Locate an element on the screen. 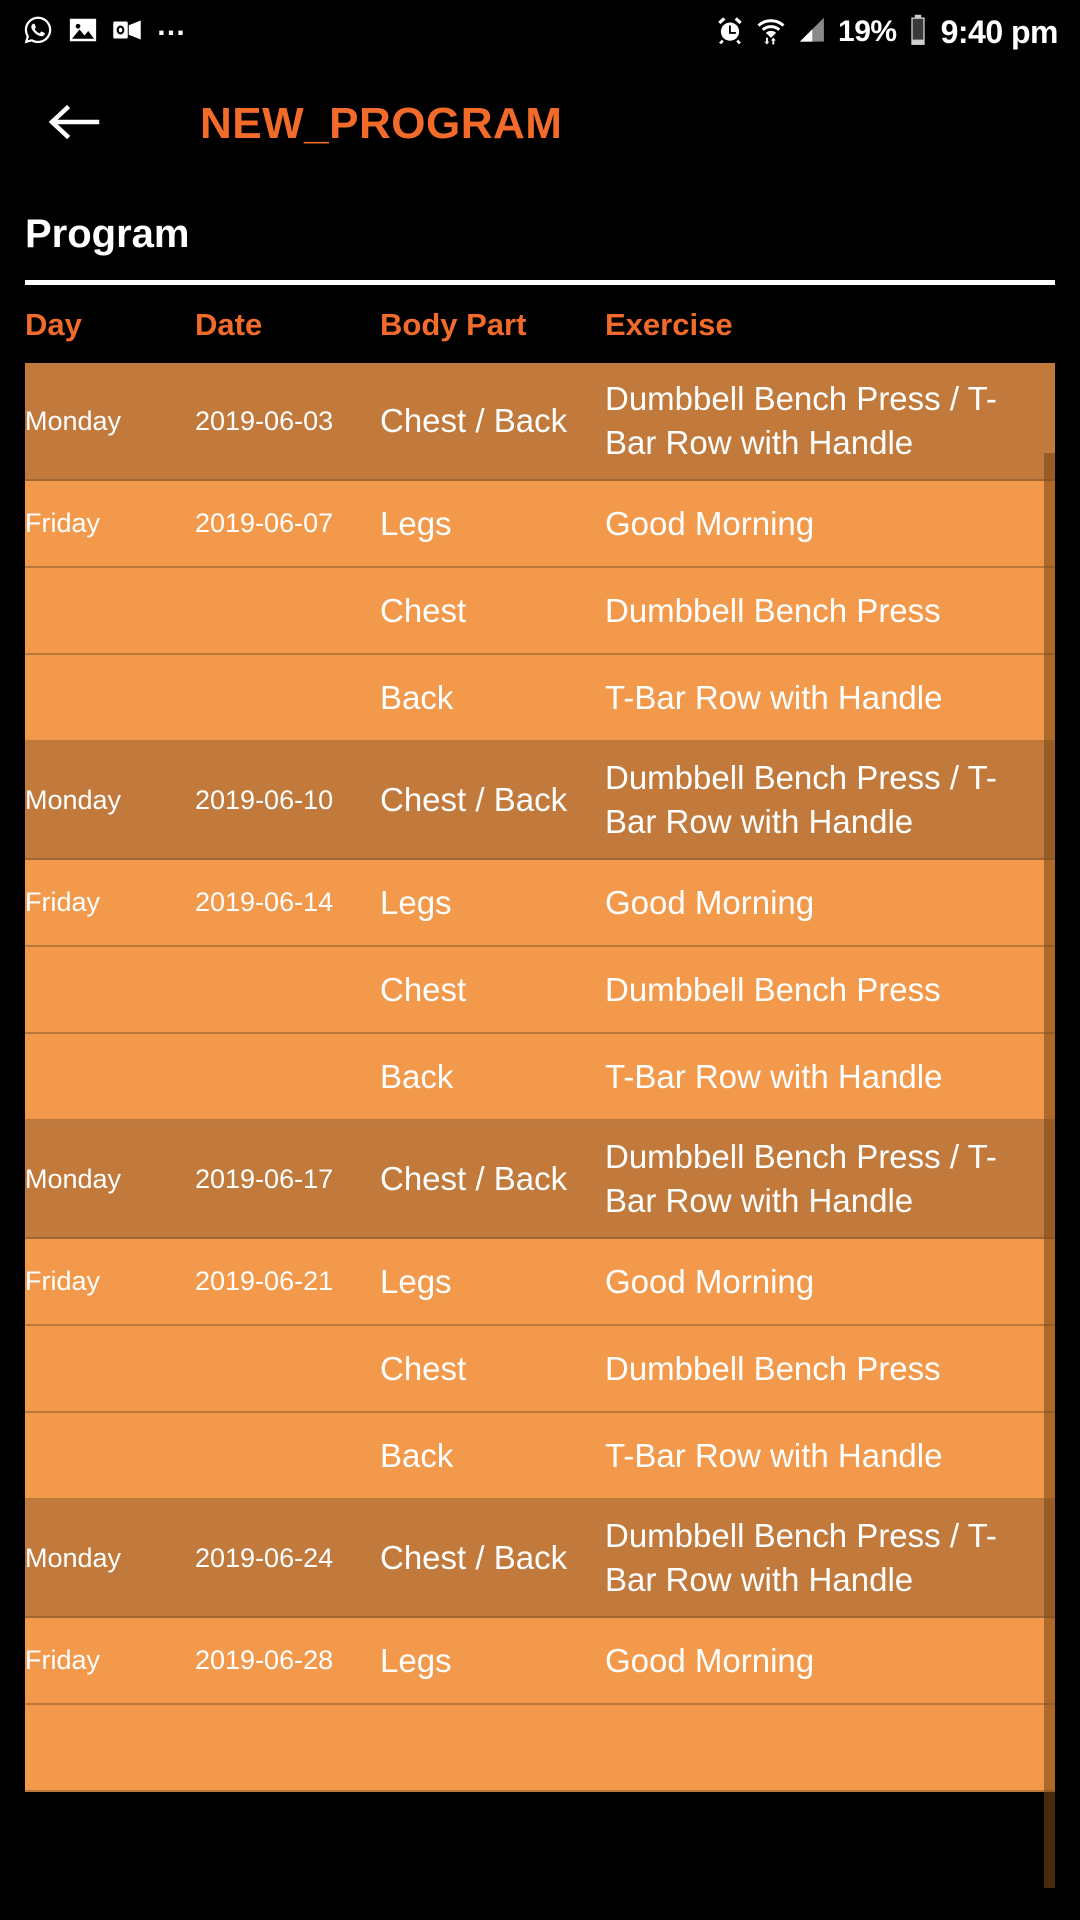  back-arrow-icon is located at coordinates (73, 124).